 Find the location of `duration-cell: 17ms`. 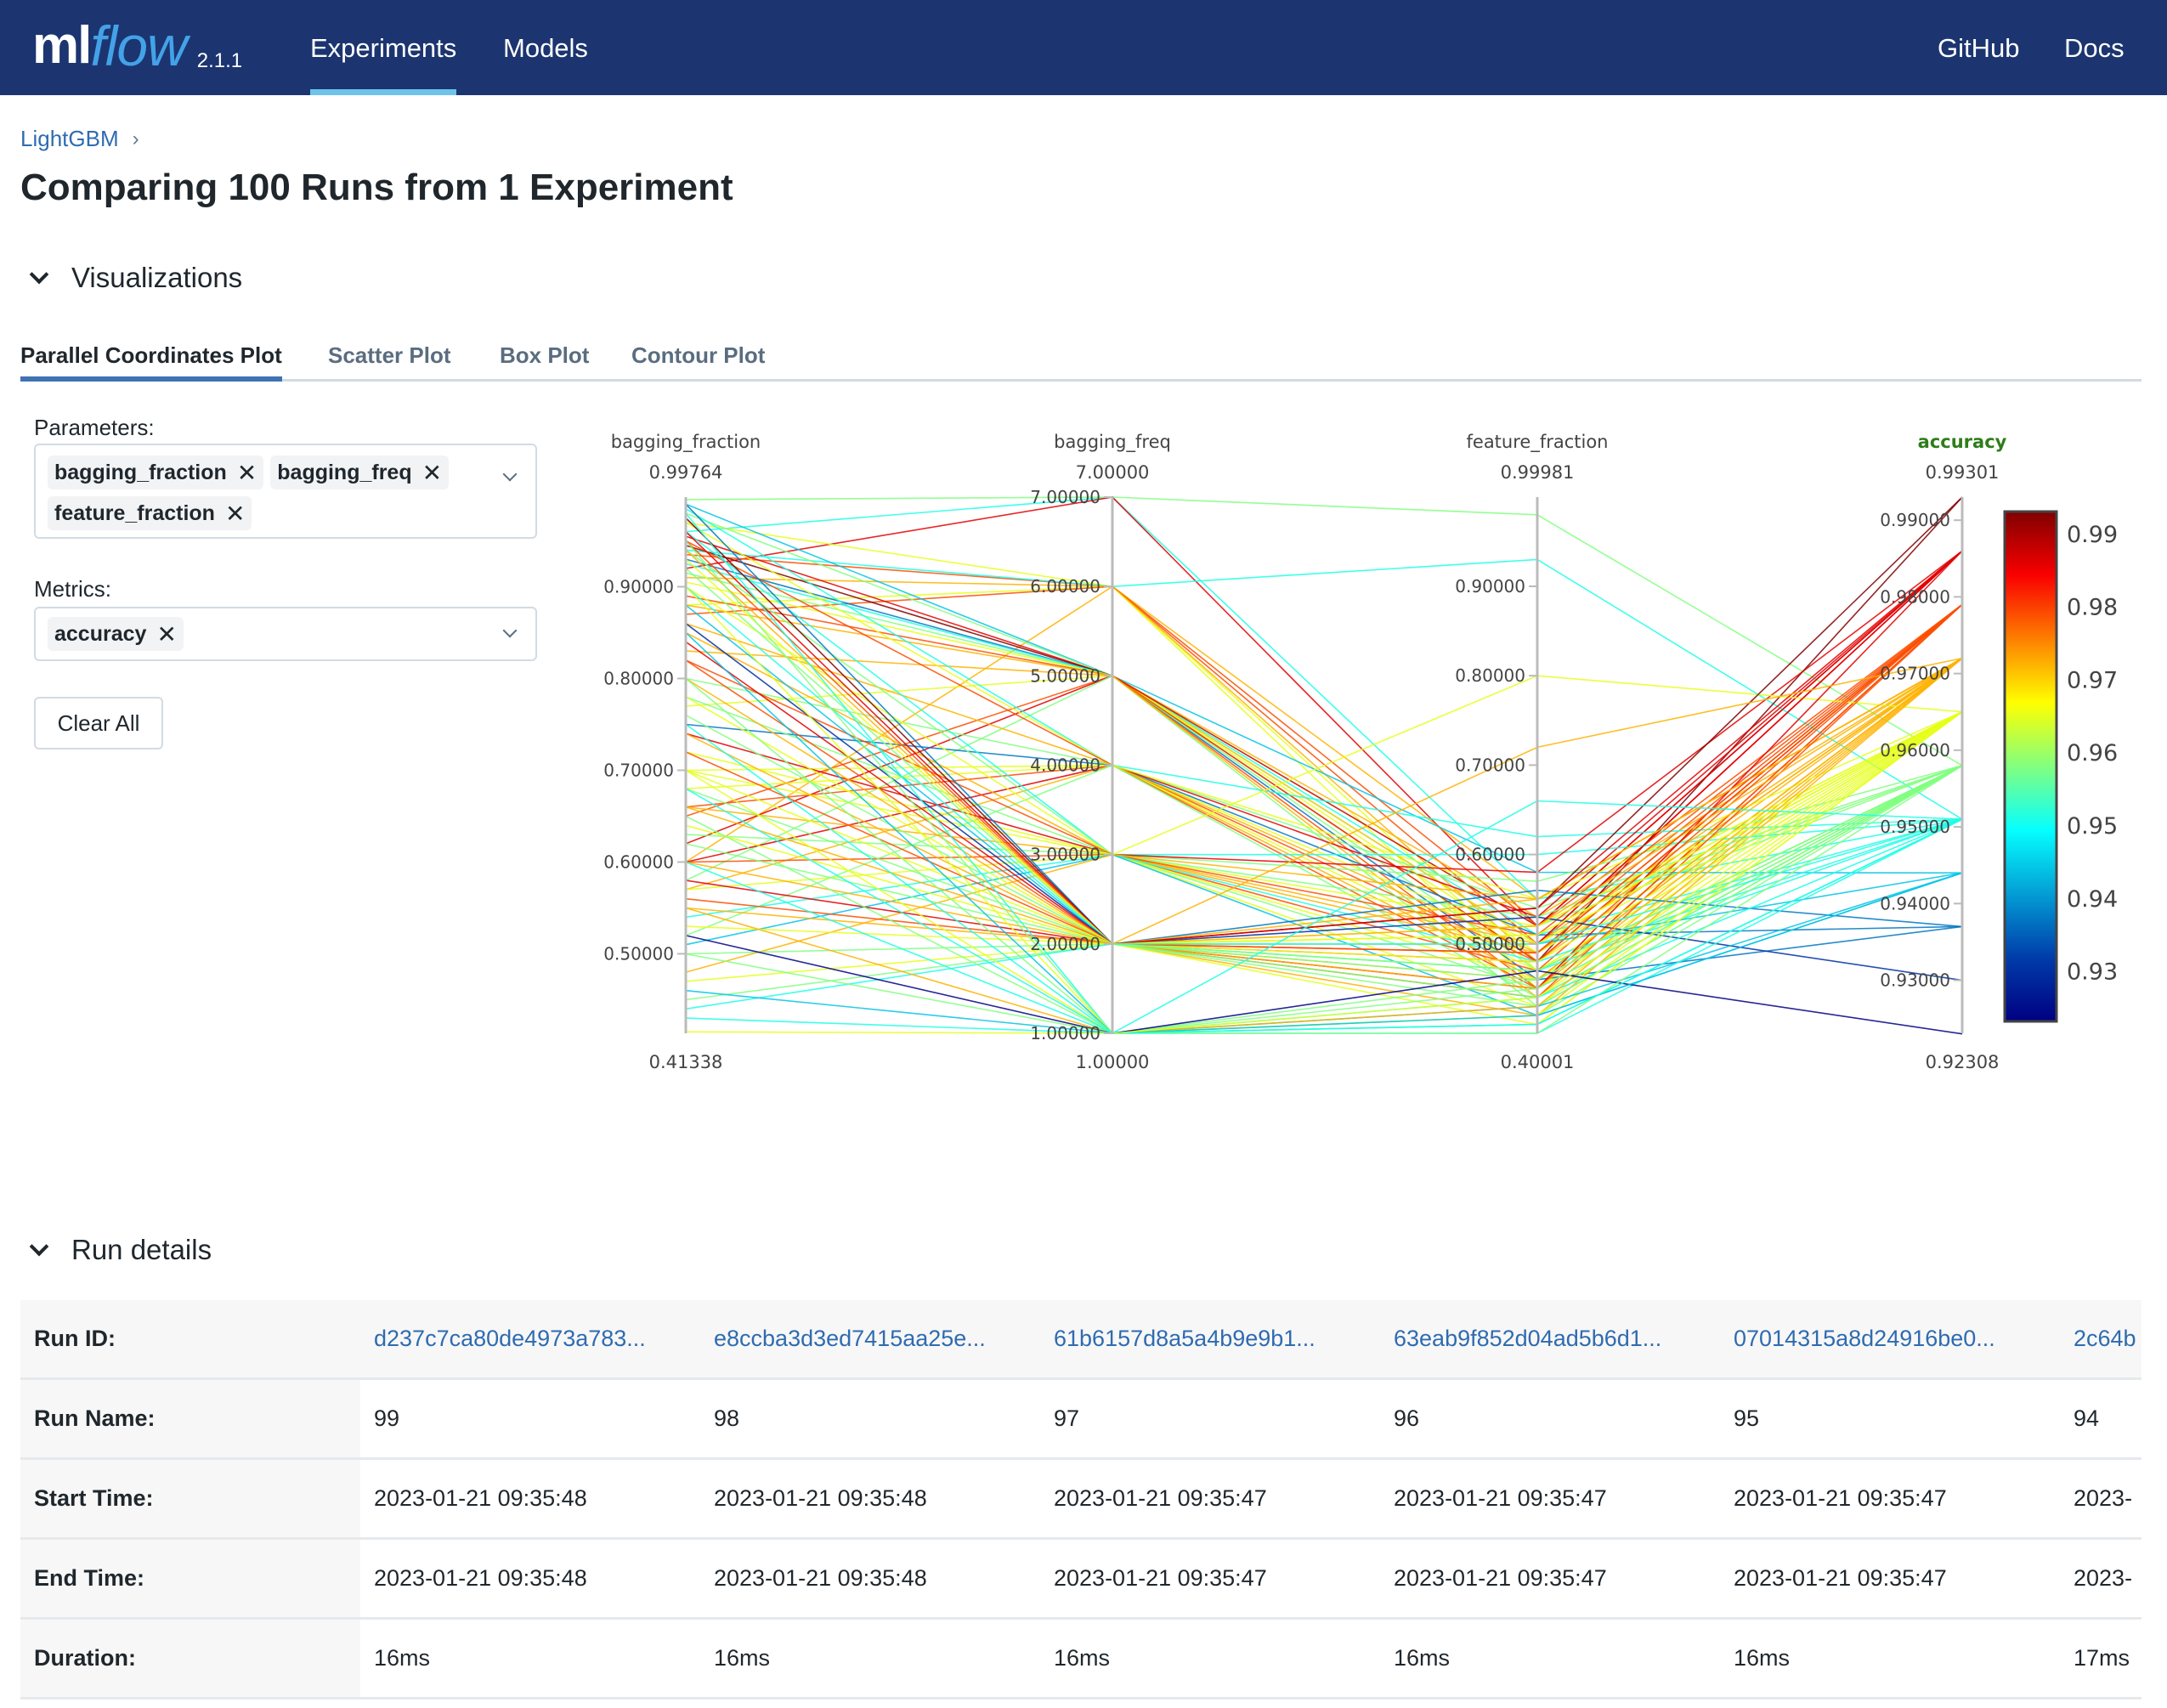

duration-cell: 17ms is located at coordinates (2102, 1658).